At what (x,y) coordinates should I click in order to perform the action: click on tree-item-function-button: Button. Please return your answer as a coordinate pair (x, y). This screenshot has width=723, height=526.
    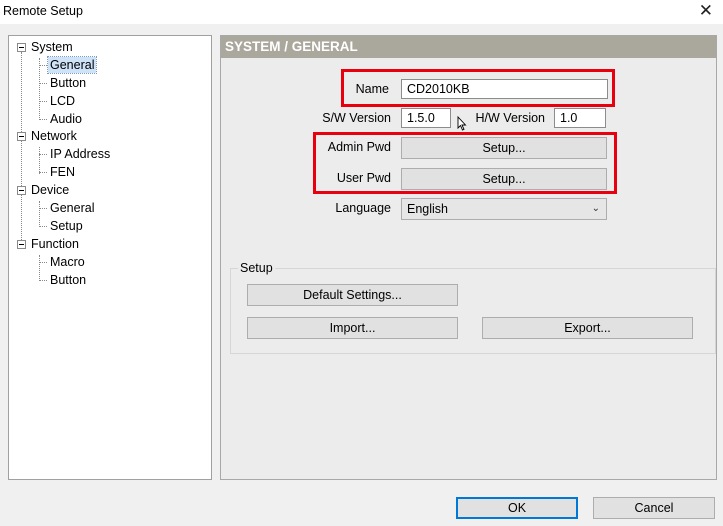
    Looking at the image, I should click on (68, 280).